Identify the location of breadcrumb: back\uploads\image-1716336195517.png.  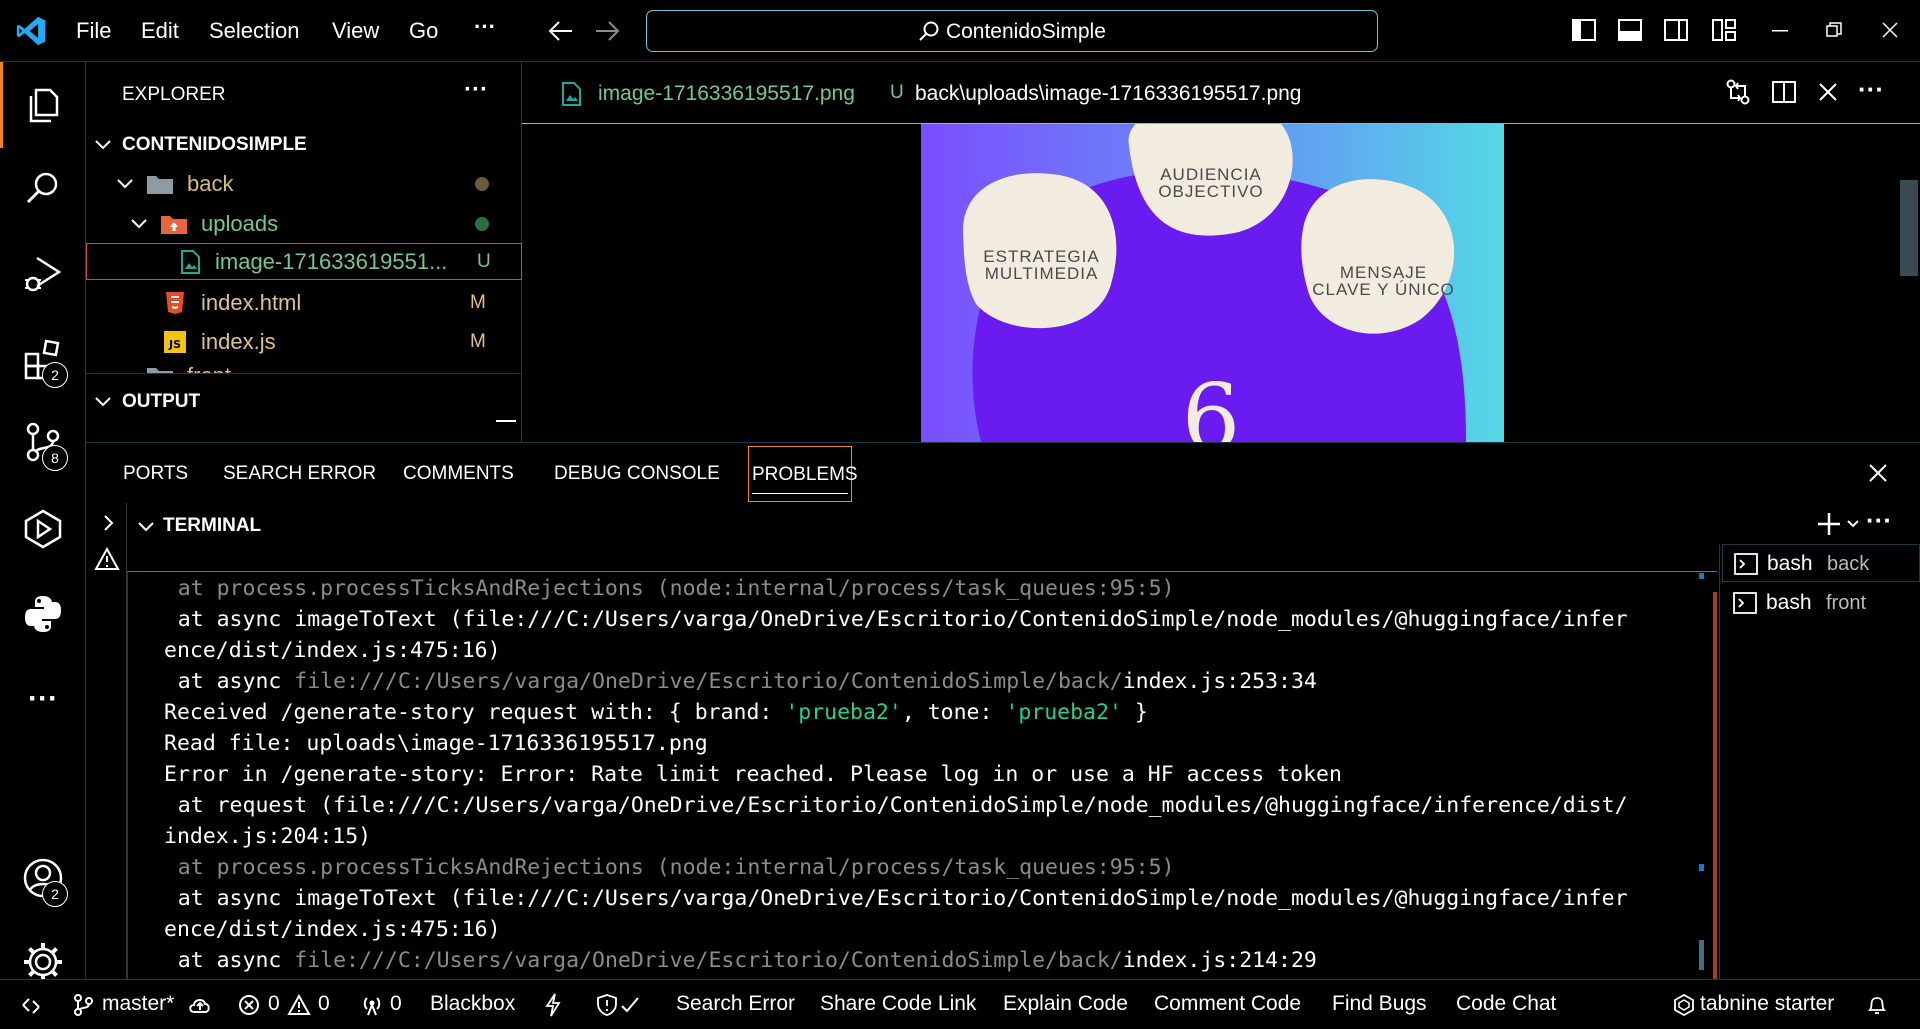
(1108, 94).